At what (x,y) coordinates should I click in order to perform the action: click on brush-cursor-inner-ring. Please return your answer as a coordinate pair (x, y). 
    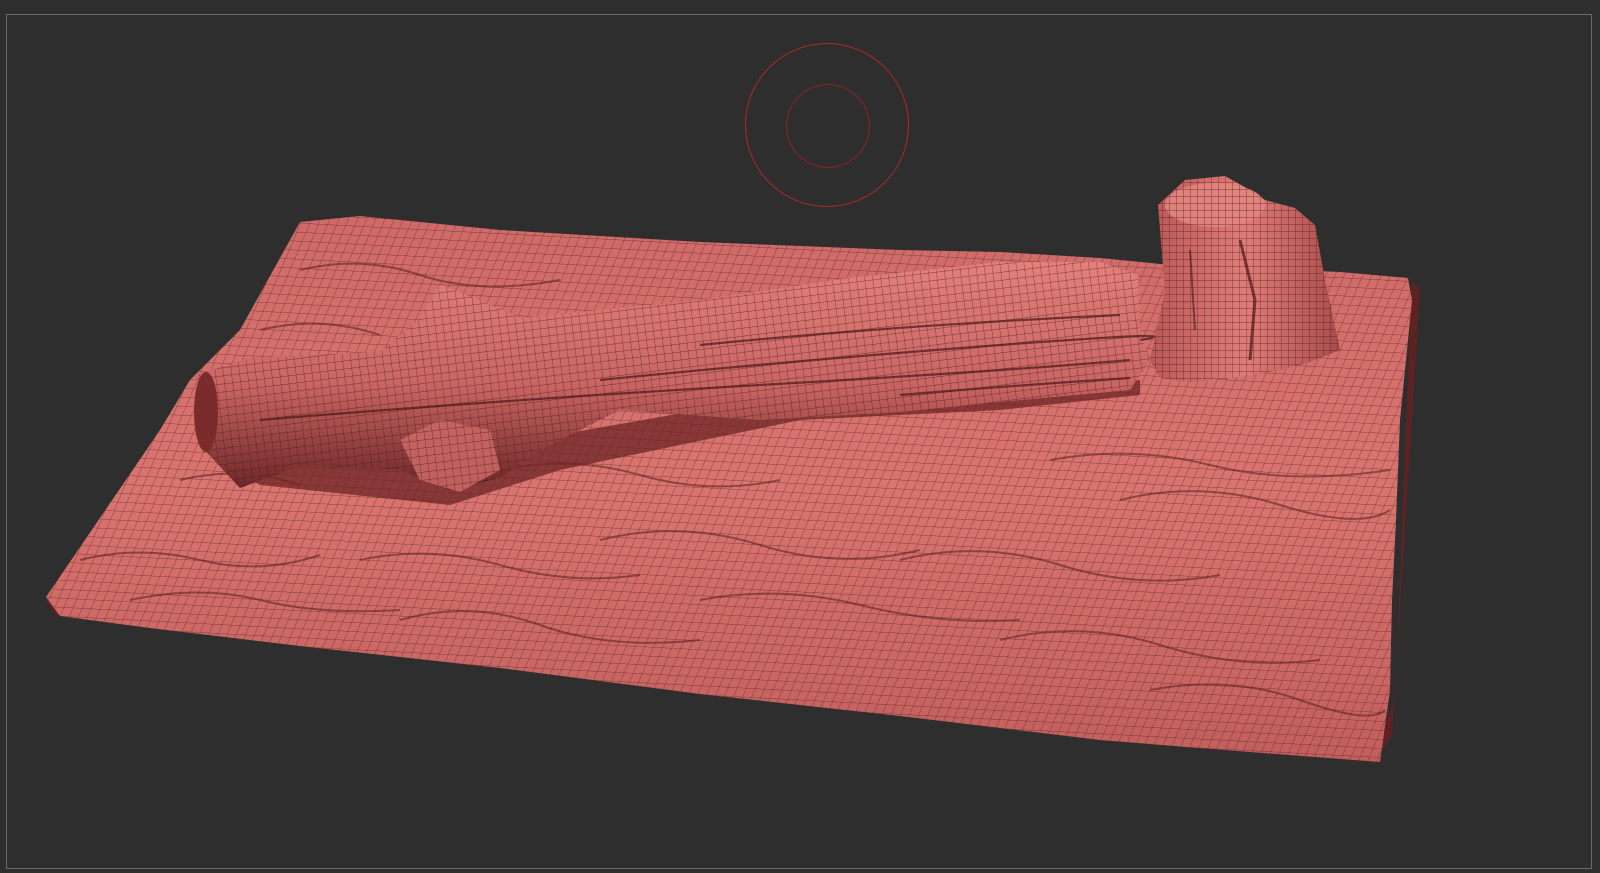
    Looking at the image, I should click on (828, 126).